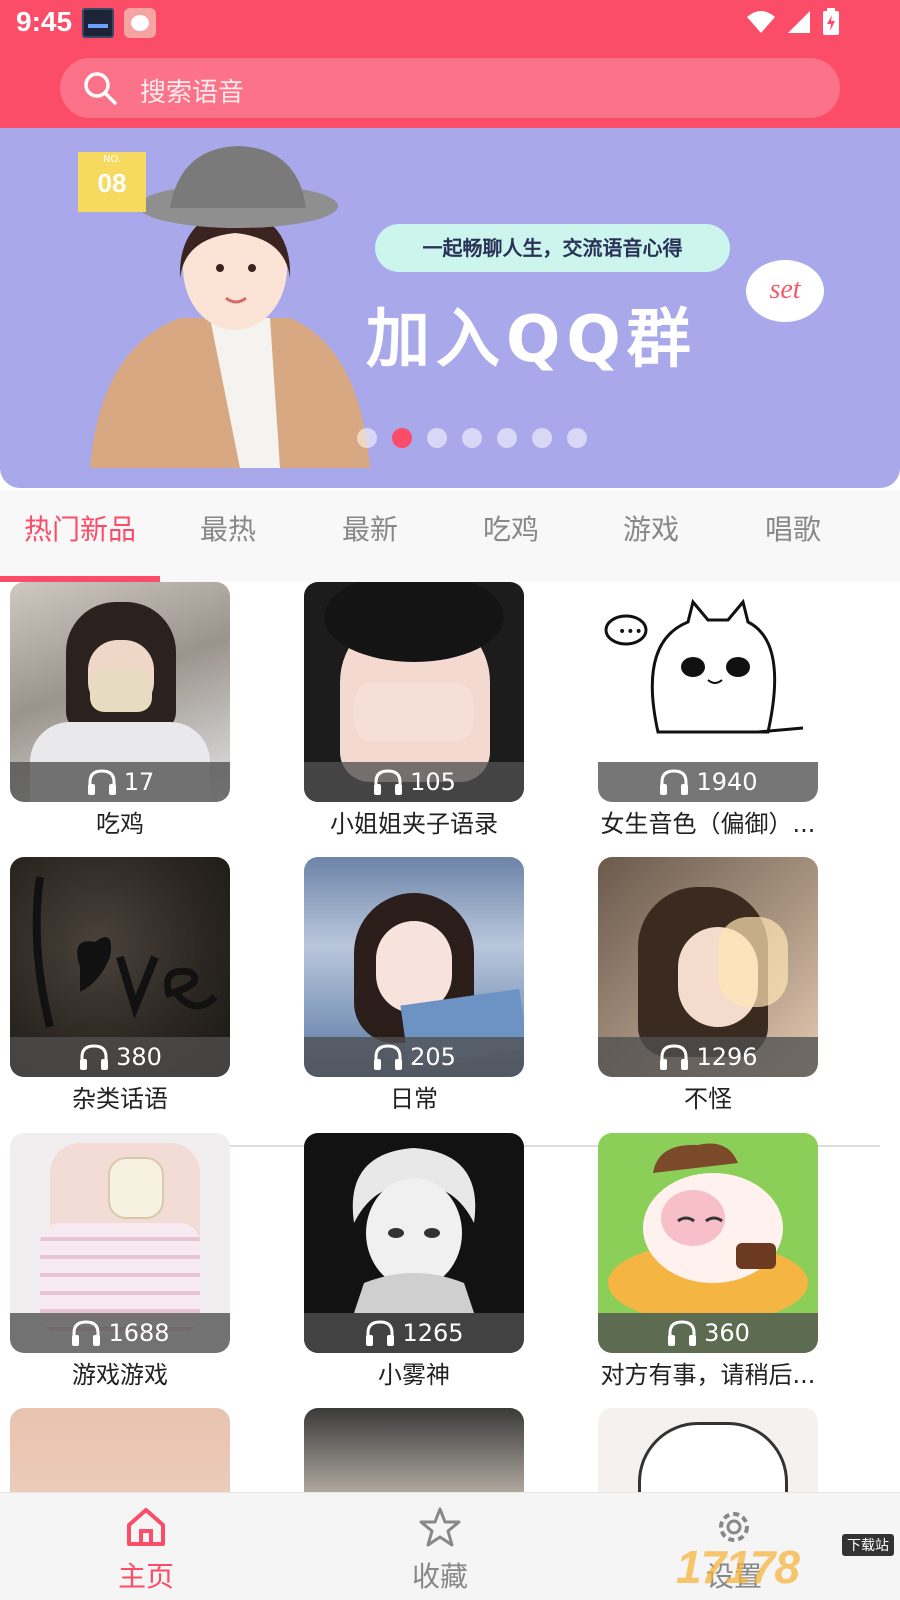 The width and height of the screenshot is (900, 1600). I want to click on card-title: 吃鸡, so click(120, 821).